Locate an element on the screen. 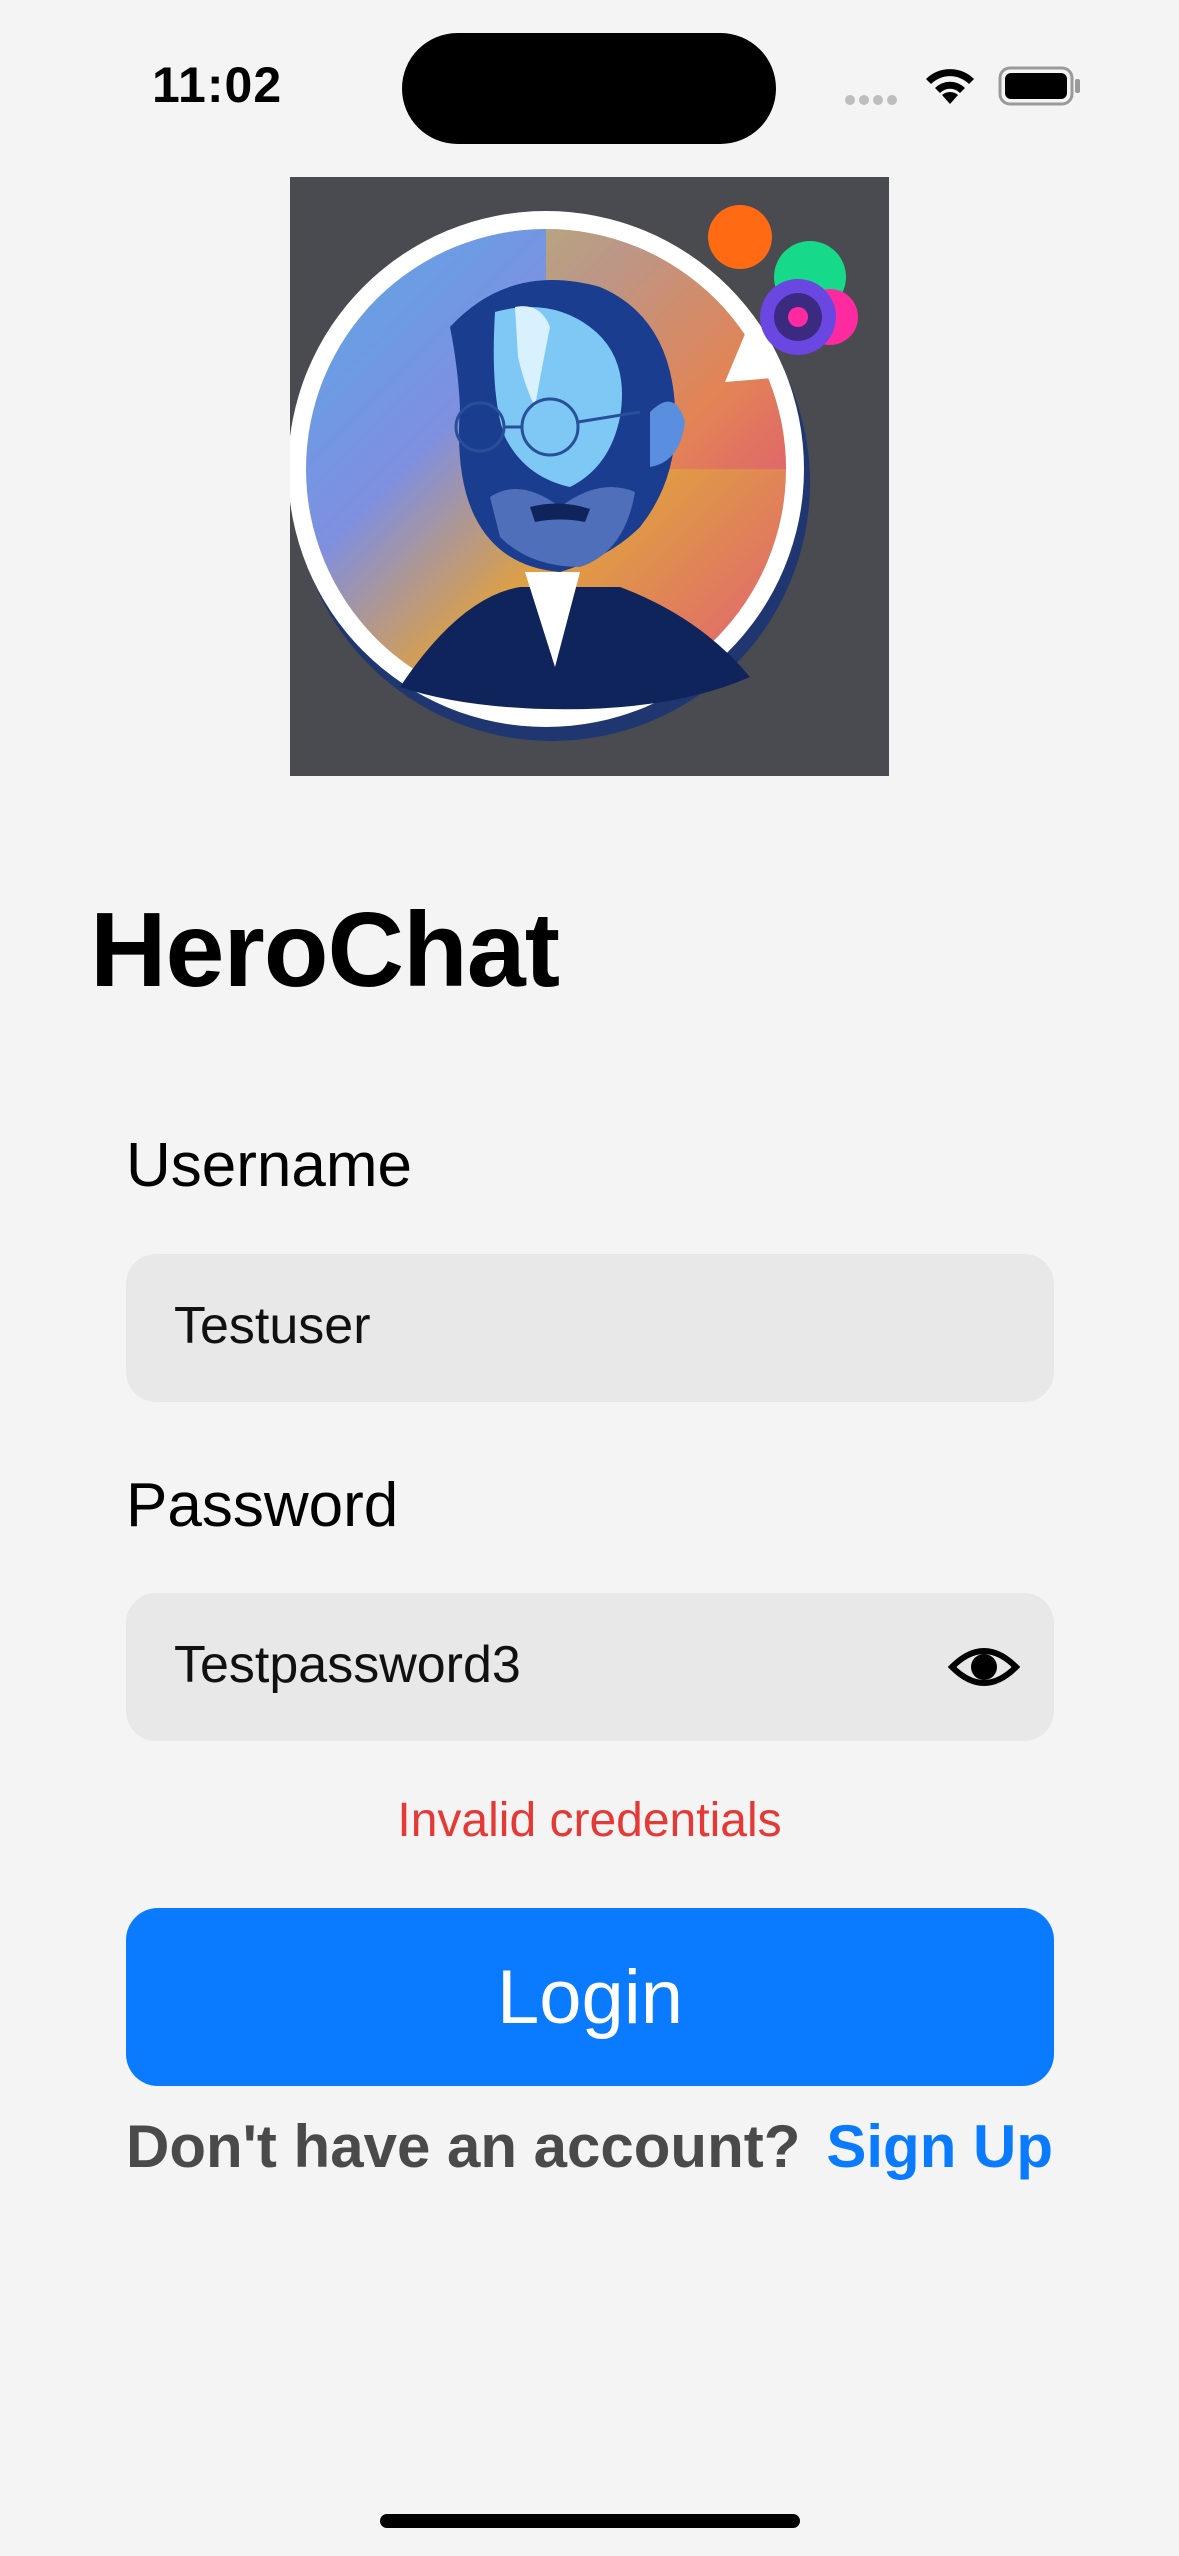 Image resolution: width=1179 pixels, height=2556 pixels. username-value: Testuser is located at coordinates (272, 1326).